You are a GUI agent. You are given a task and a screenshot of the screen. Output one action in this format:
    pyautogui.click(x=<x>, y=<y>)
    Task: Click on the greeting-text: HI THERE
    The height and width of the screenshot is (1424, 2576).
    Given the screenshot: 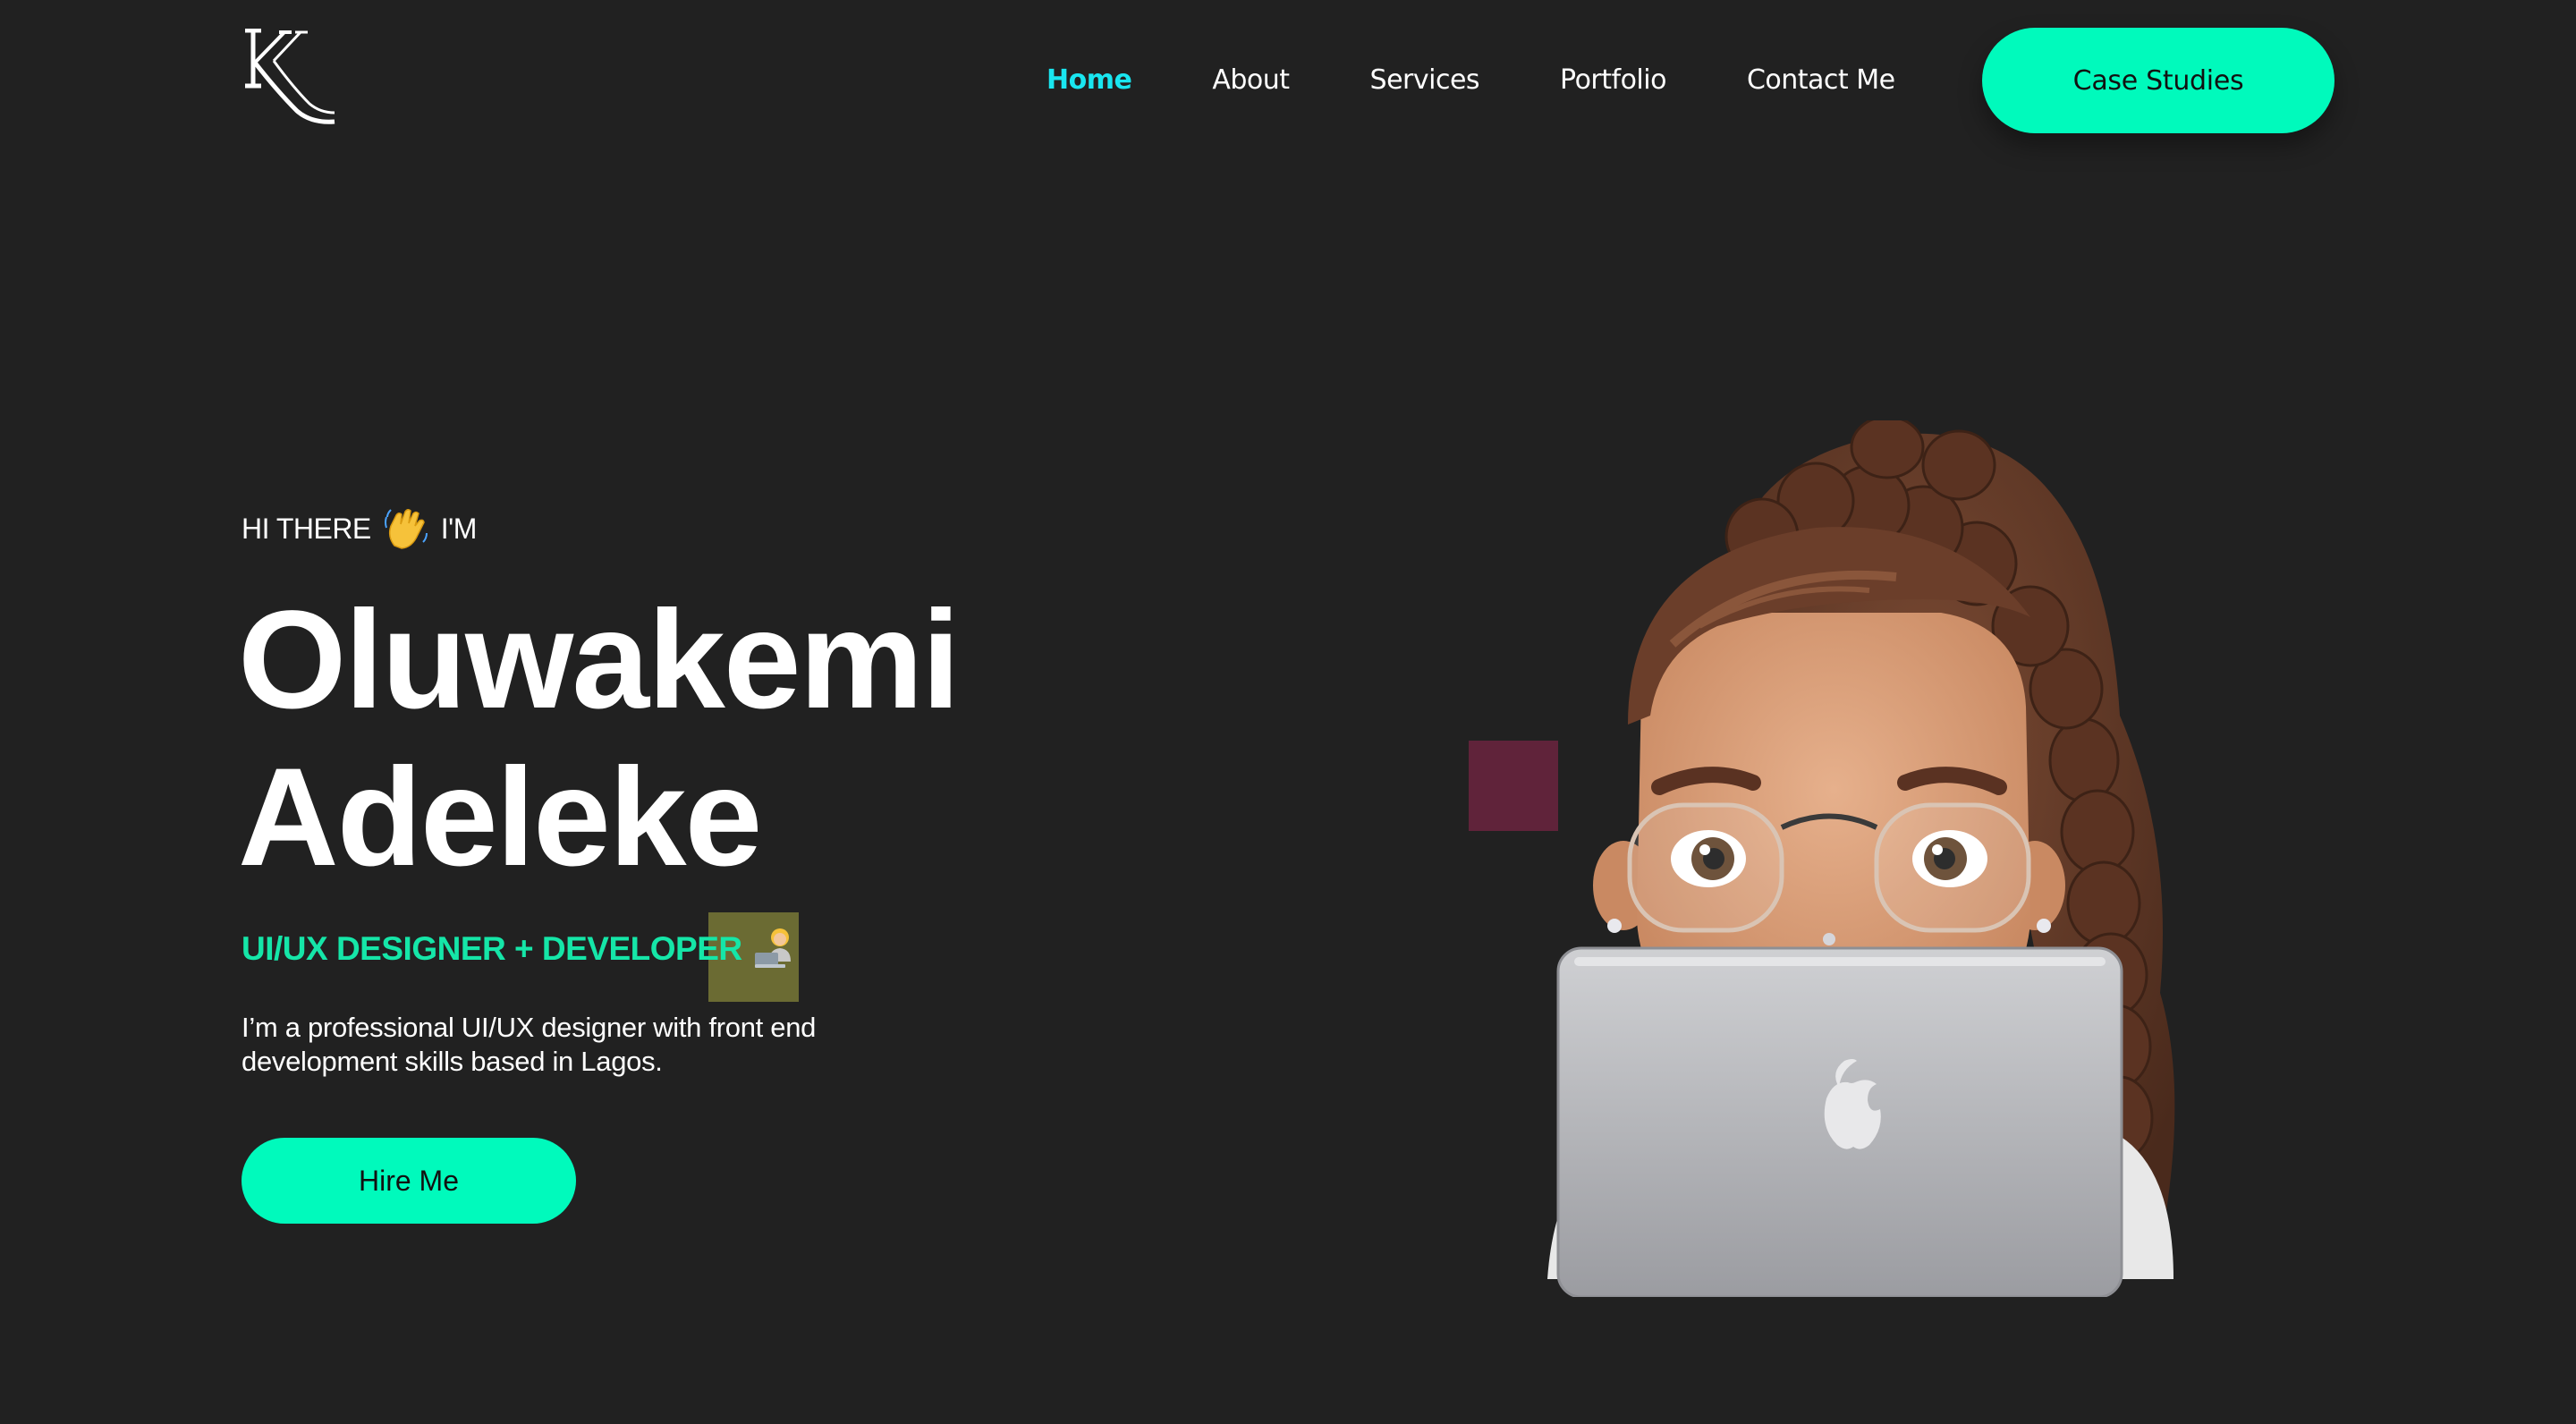 What is the action you would take?
    pyautogui.click(x=306, y=528)
    